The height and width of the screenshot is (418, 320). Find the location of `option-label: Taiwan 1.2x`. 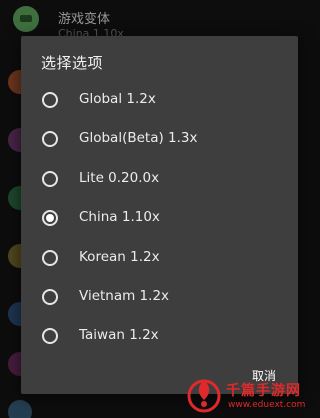

option-label: Taiwan 1.2x is located at coordinates (119, 335).